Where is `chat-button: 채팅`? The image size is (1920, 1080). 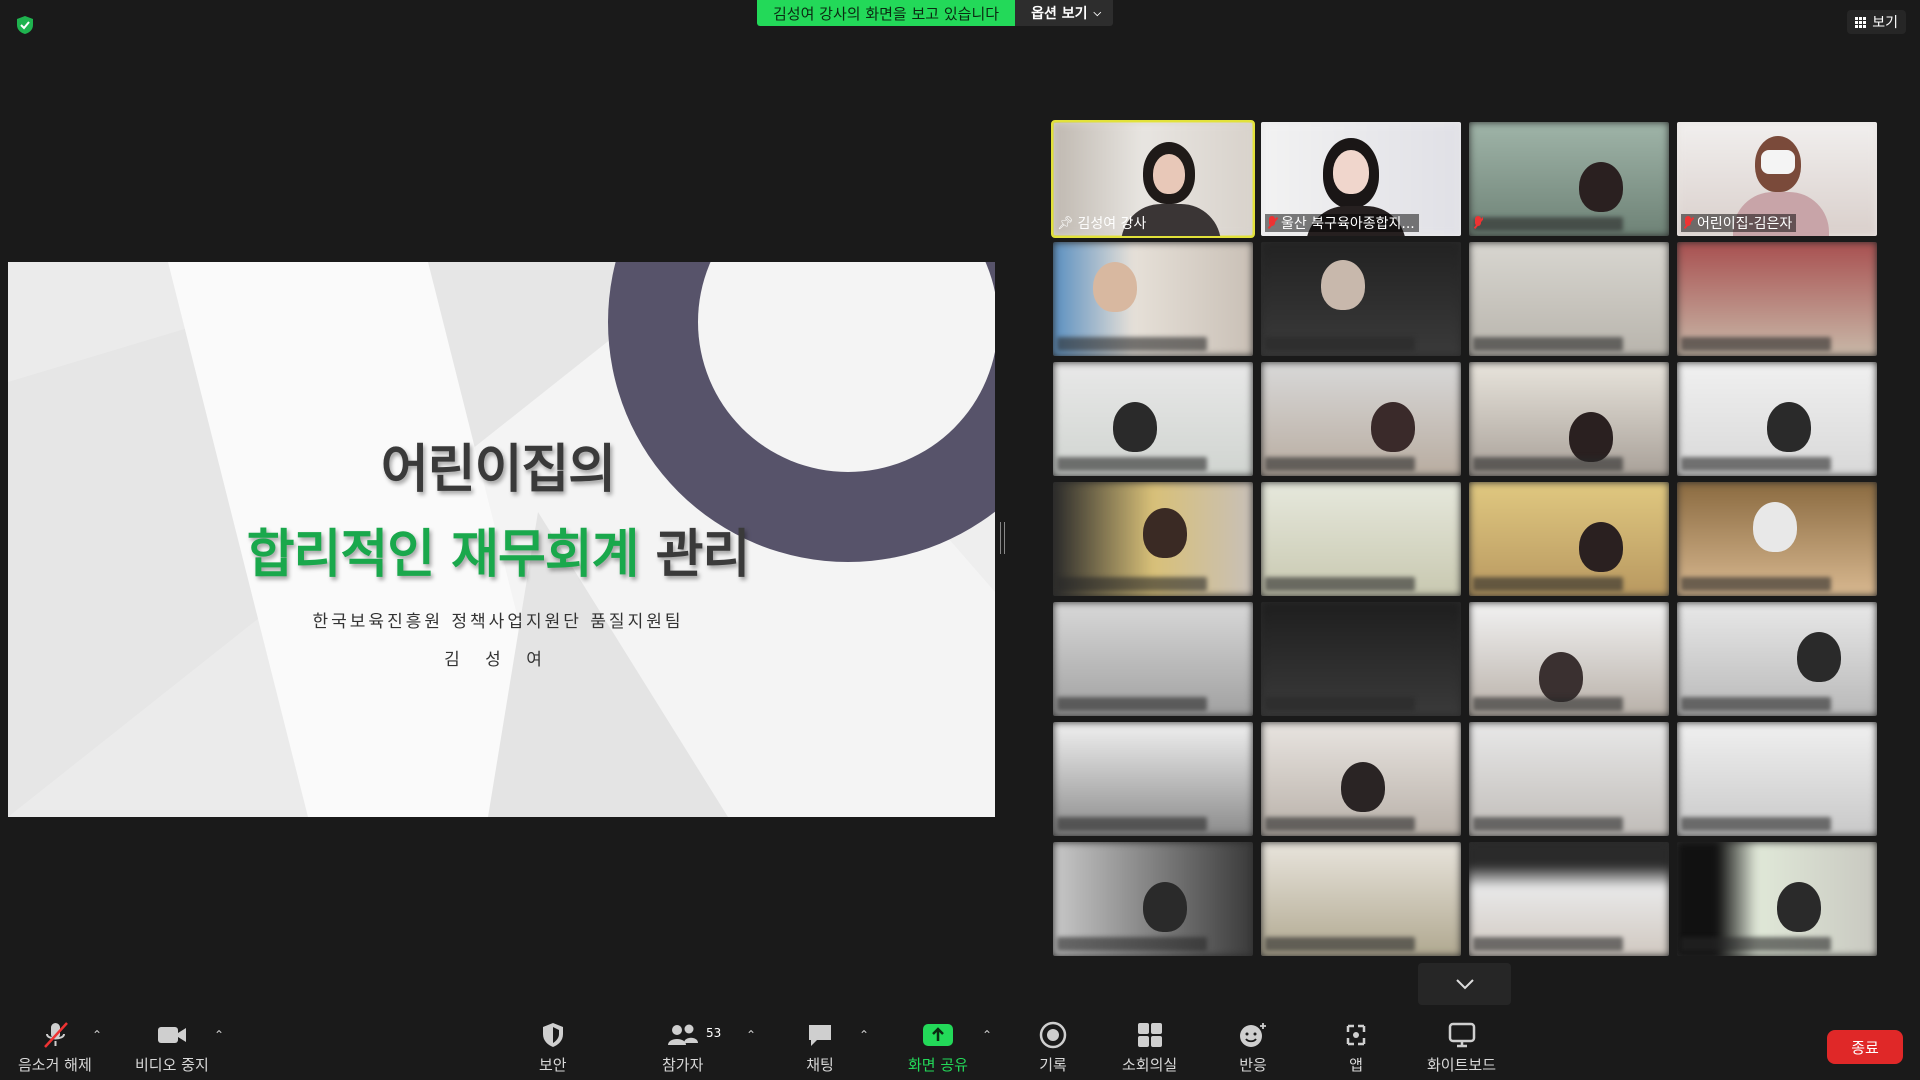
chat-button: 채팅 is located at coordinates (820, 1047).